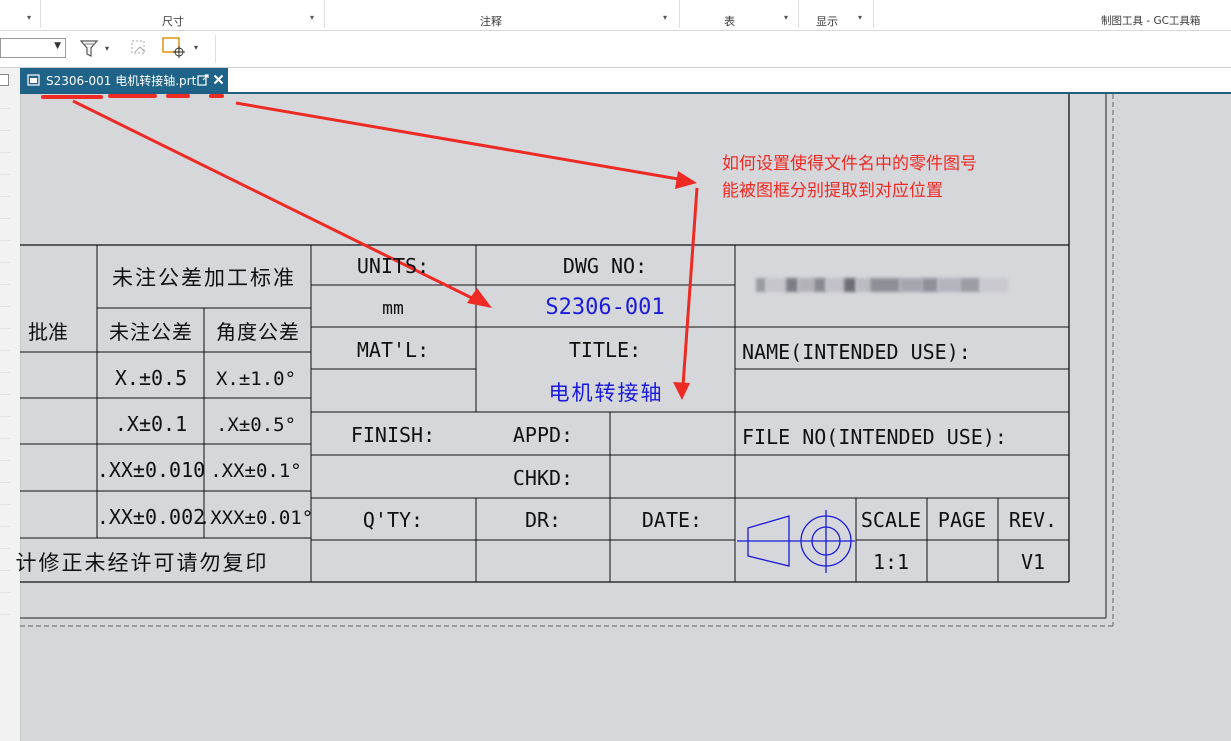  I want to click on annotation-line-1: 如何设置使得文件名中的零件图号, so click(849, 164).